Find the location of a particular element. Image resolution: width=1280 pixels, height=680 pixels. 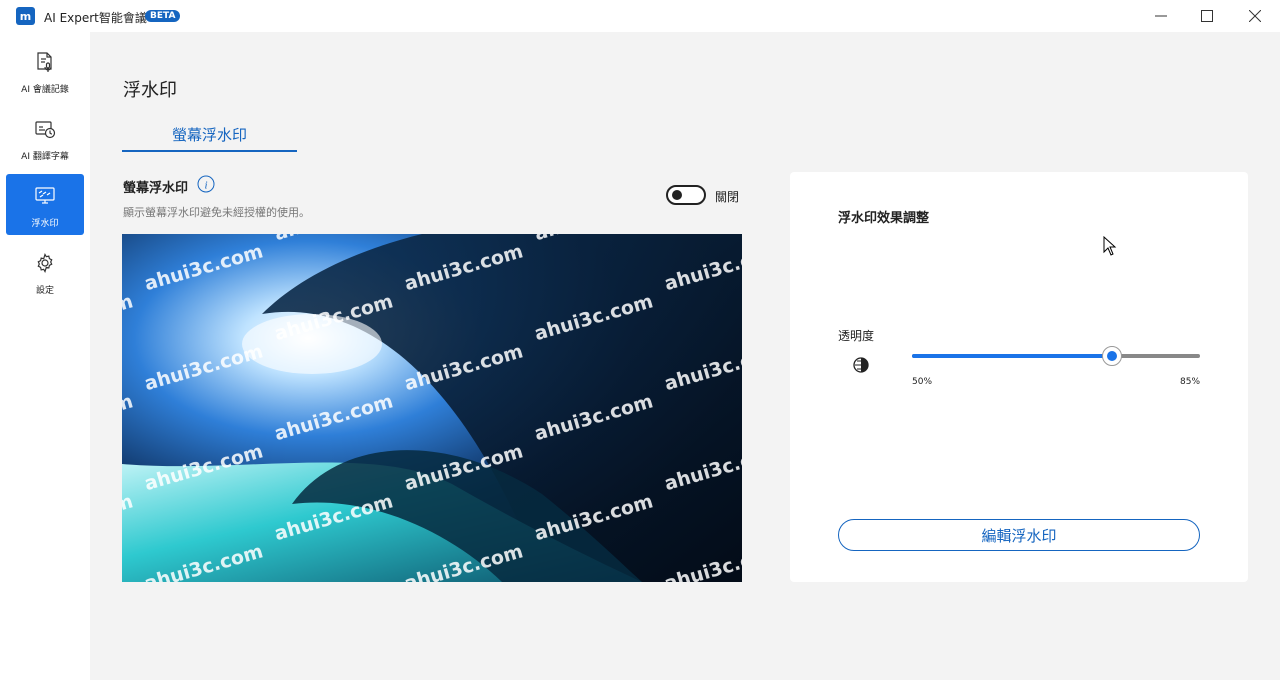

minimize-icon is located at coordinates (1161, 16).